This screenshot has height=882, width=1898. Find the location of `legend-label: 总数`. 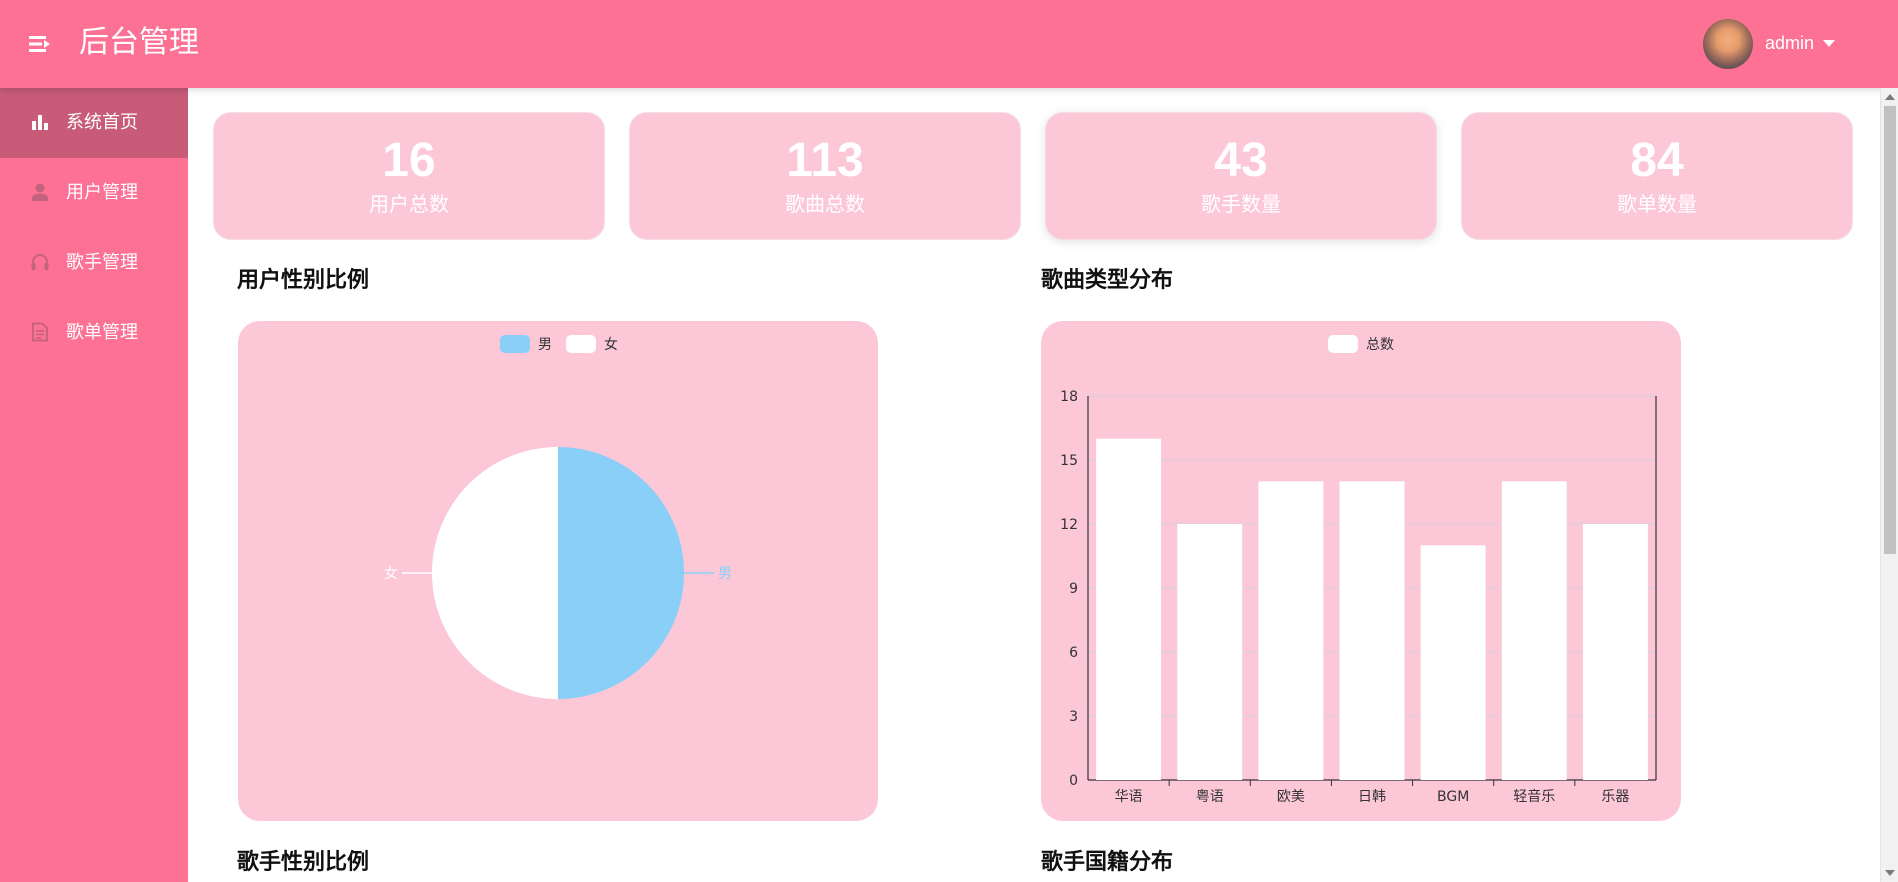

legend-label: 总数 is located at coordinates (1380, 345).